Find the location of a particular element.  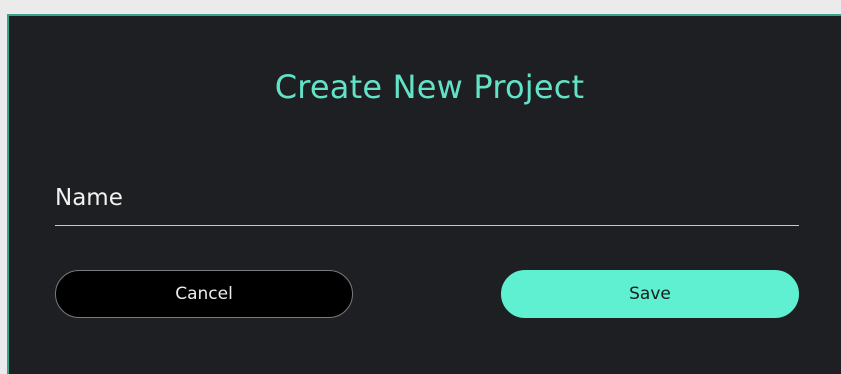

dialog-title: Create New Project is located at coordinates (429, 87).